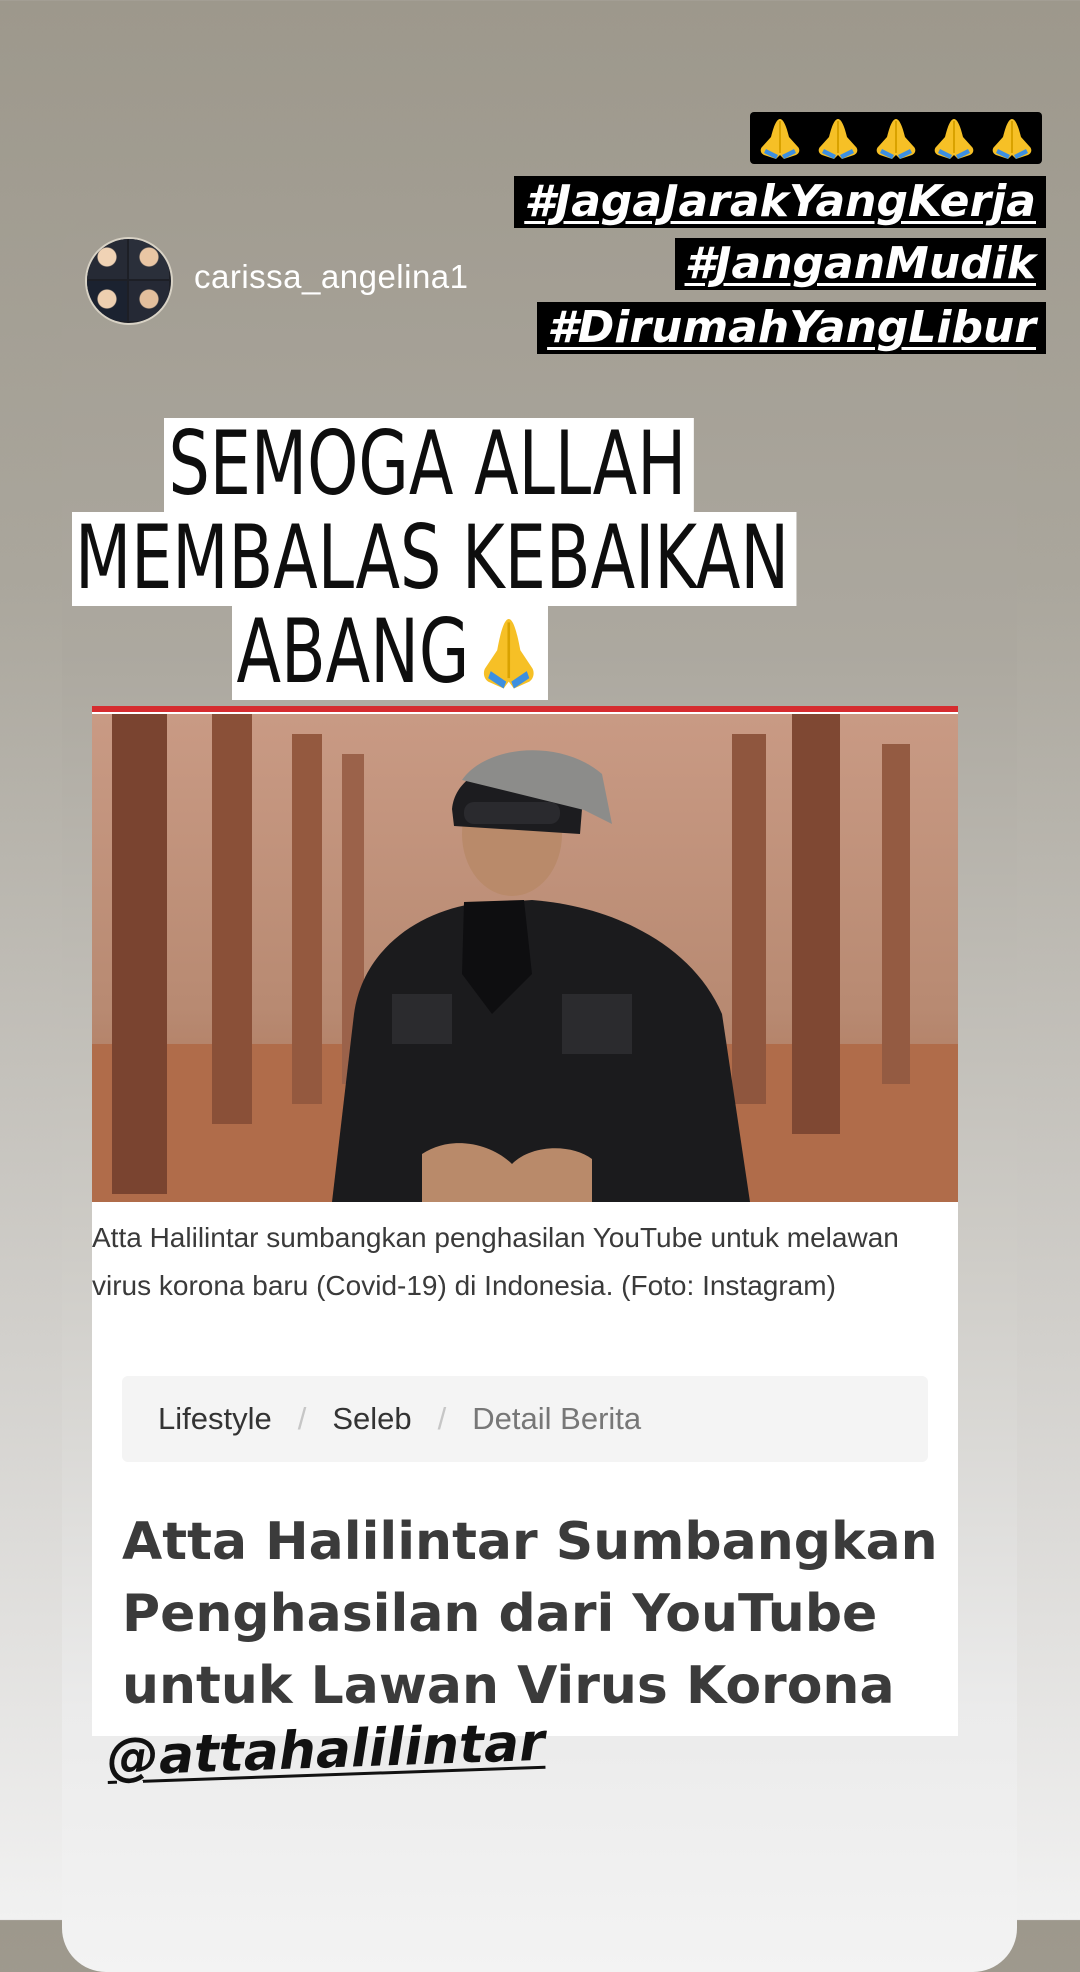 This screenshot has width=1080, height=1972. What do you see at coordinates (129, 281) in the screenshot?
I see `profile-avatar` at bounding box center [129, 281].